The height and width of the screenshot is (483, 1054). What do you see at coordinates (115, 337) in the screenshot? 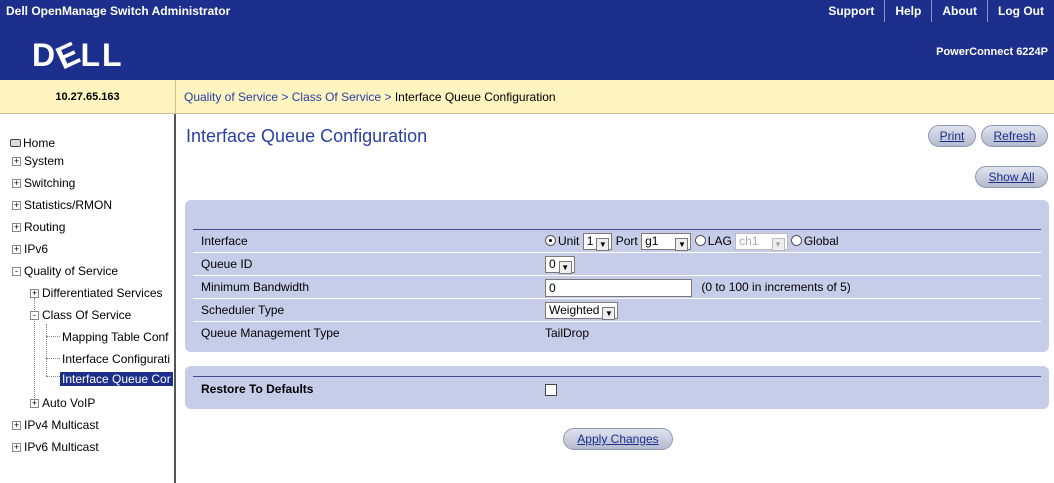
I see `sidebar-item-mapping-table: Mapping Table Conf` at bounding box center [115, 337].